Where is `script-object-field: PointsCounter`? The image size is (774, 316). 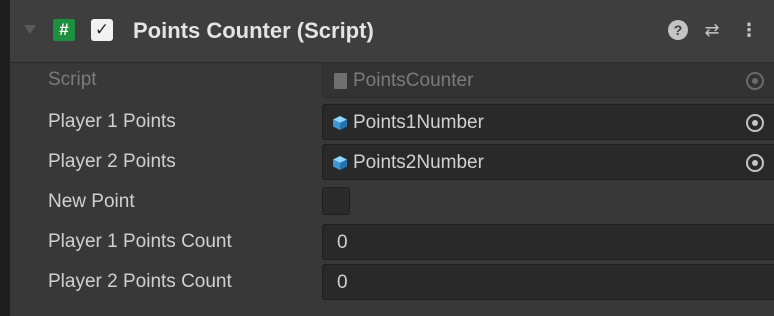 script-object-field: PointsCounter is located at coordinates (548, 80).